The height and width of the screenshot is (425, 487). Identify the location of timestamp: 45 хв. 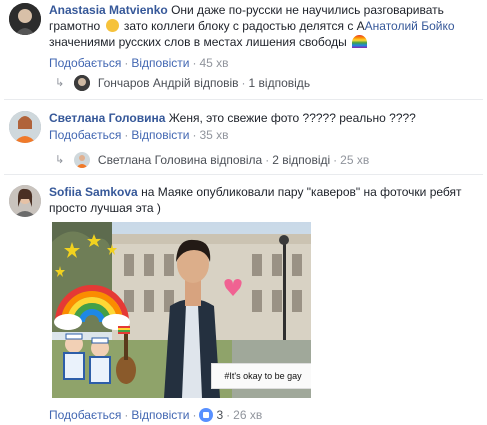
(213, 63).